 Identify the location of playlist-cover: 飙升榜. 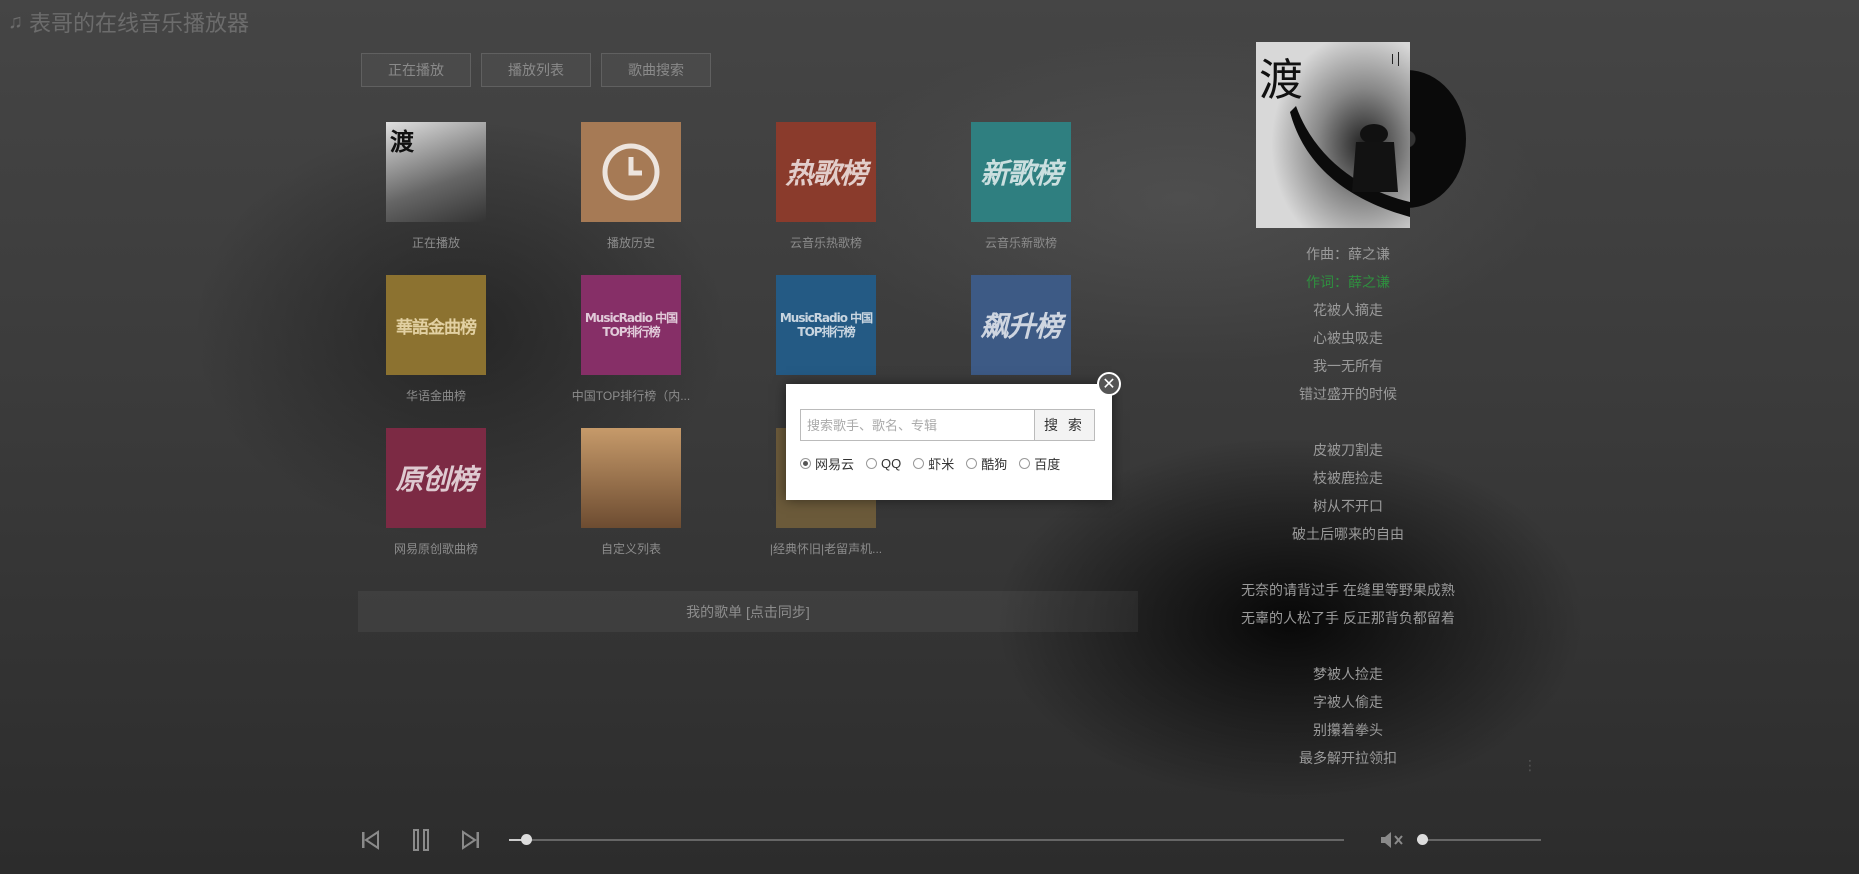
(1021, 325).